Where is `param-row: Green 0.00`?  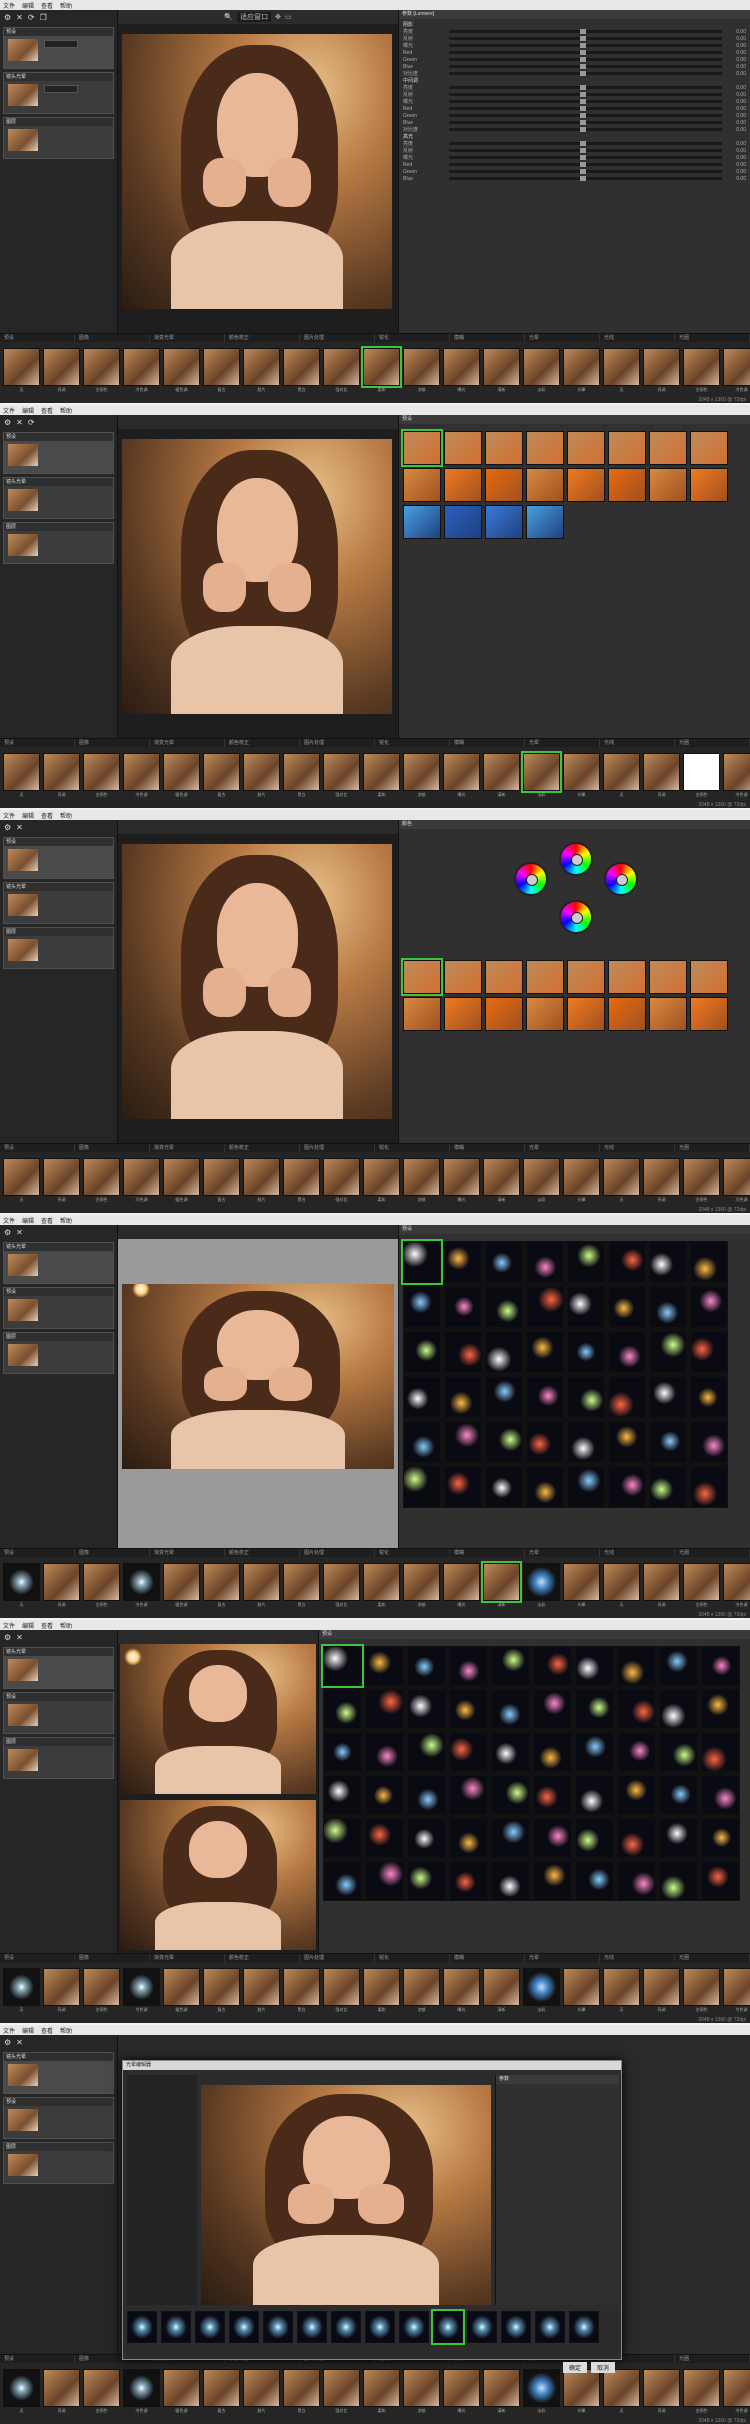
param-row: Green 0.00 is located at coordinates (574, 115).